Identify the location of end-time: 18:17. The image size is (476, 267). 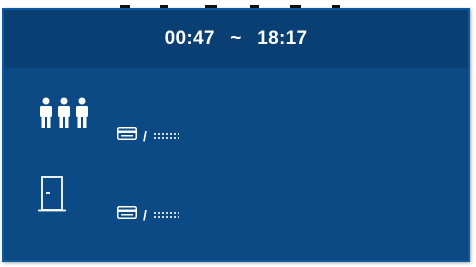
(282, 38).